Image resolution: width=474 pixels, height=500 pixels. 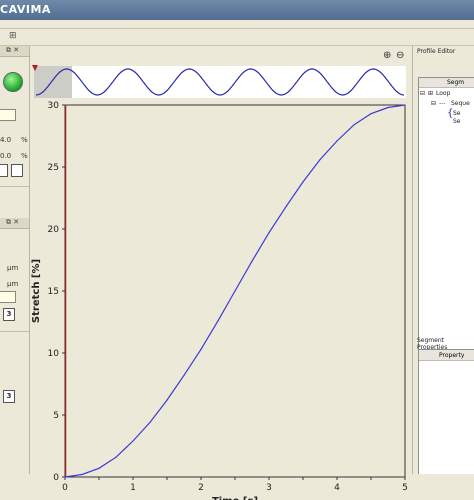 I want to click on y-tick-label: 10, so click(x=54, y=354).